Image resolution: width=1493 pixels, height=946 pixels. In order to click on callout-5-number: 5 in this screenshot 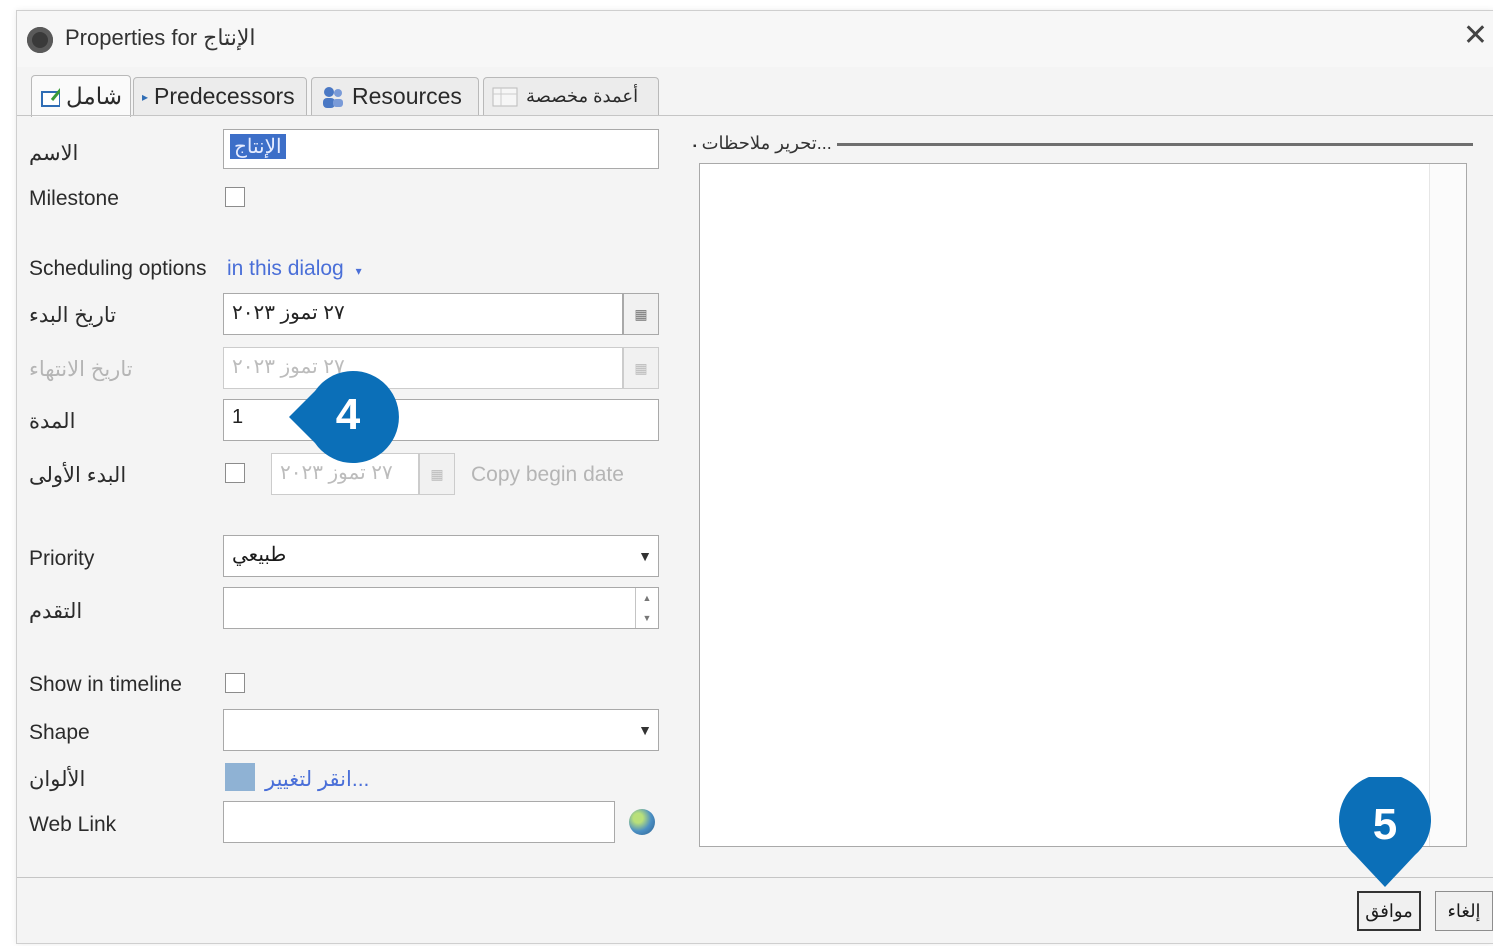, I will do `click(1385, 824)`.